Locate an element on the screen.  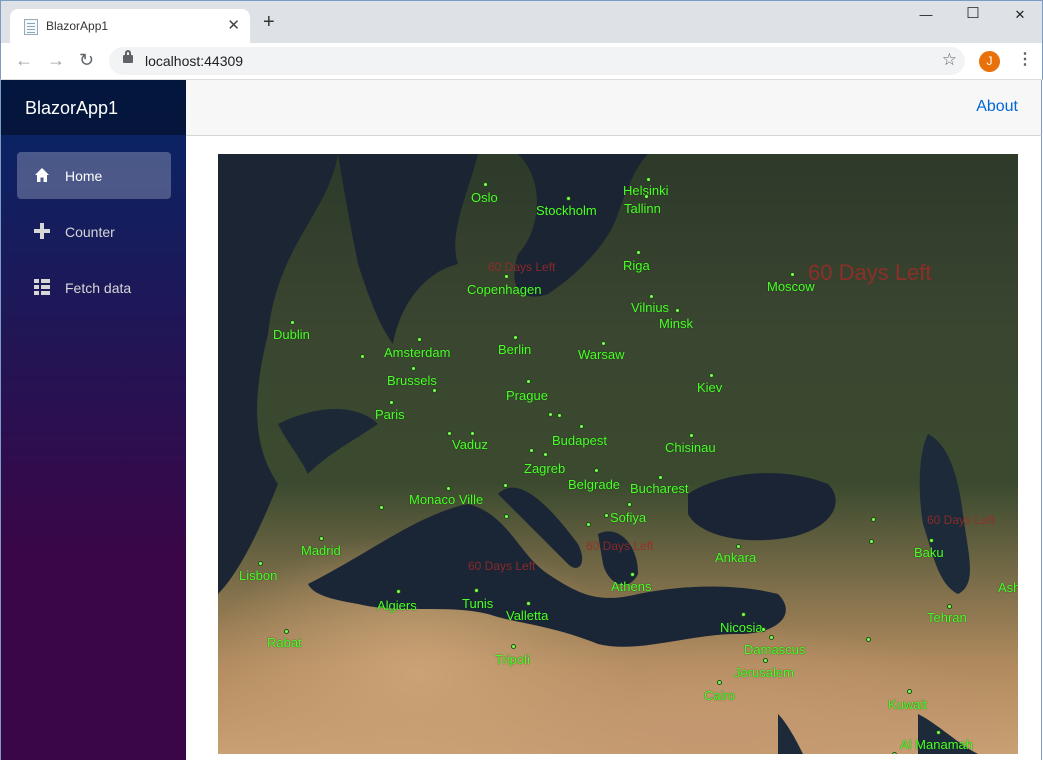
city-label: Brussels is located at coordinates (412, 380).